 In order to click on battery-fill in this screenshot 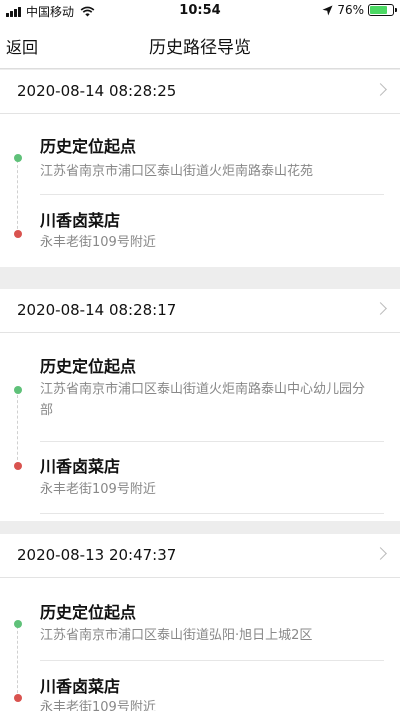, I will do `click(378, 10)`.